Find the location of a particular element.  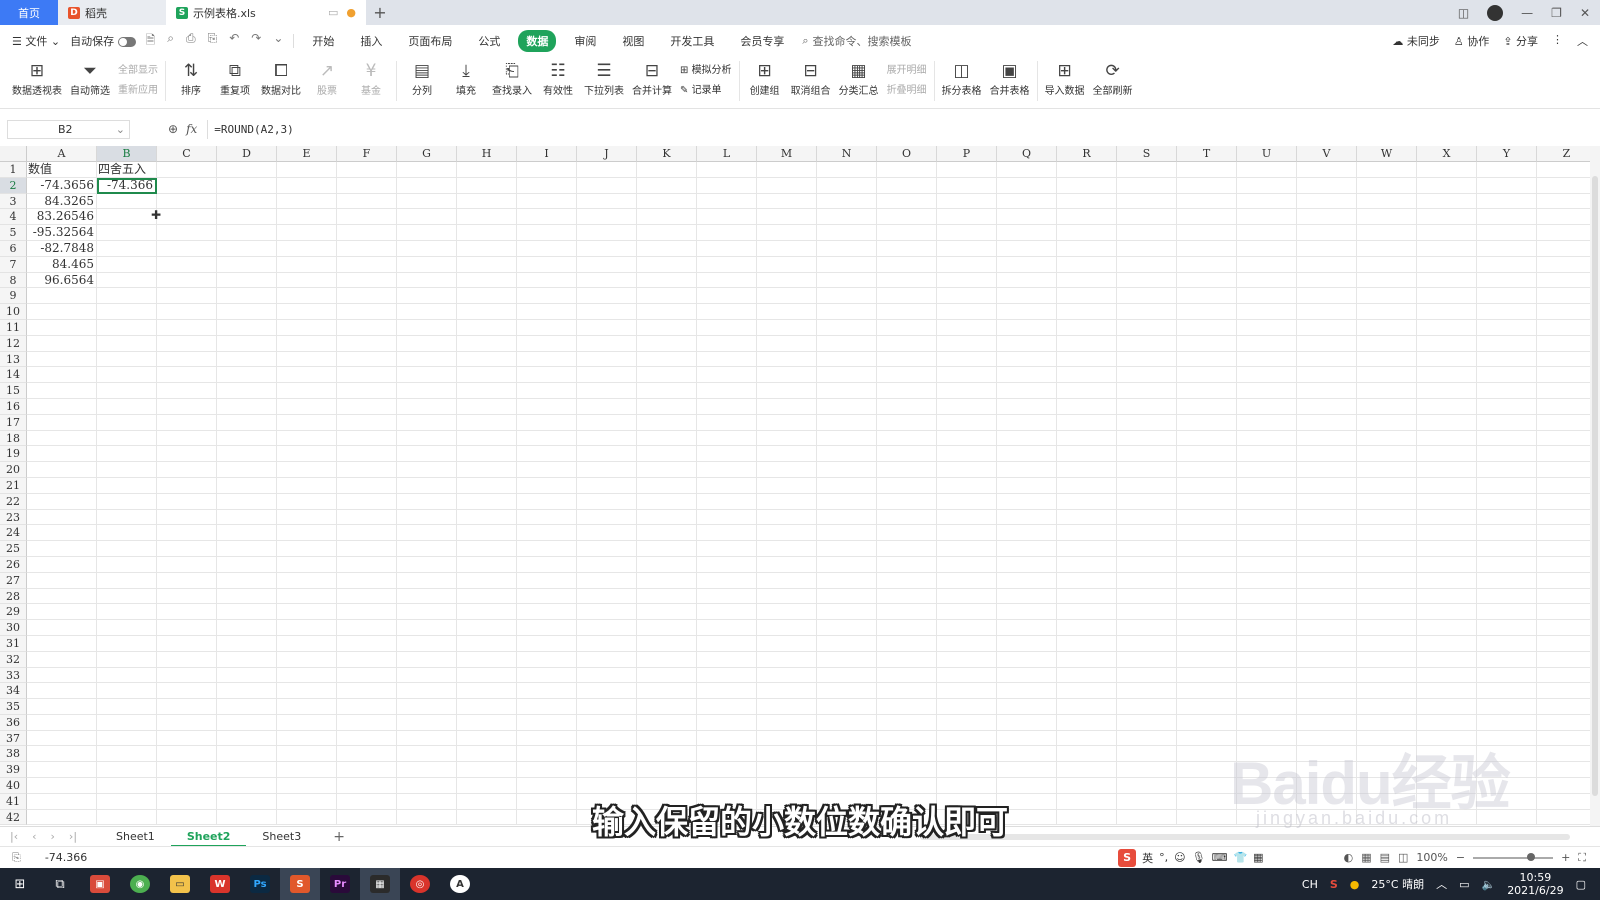

more-options-icon: ⋮ is located at coordinates (1557, 41).